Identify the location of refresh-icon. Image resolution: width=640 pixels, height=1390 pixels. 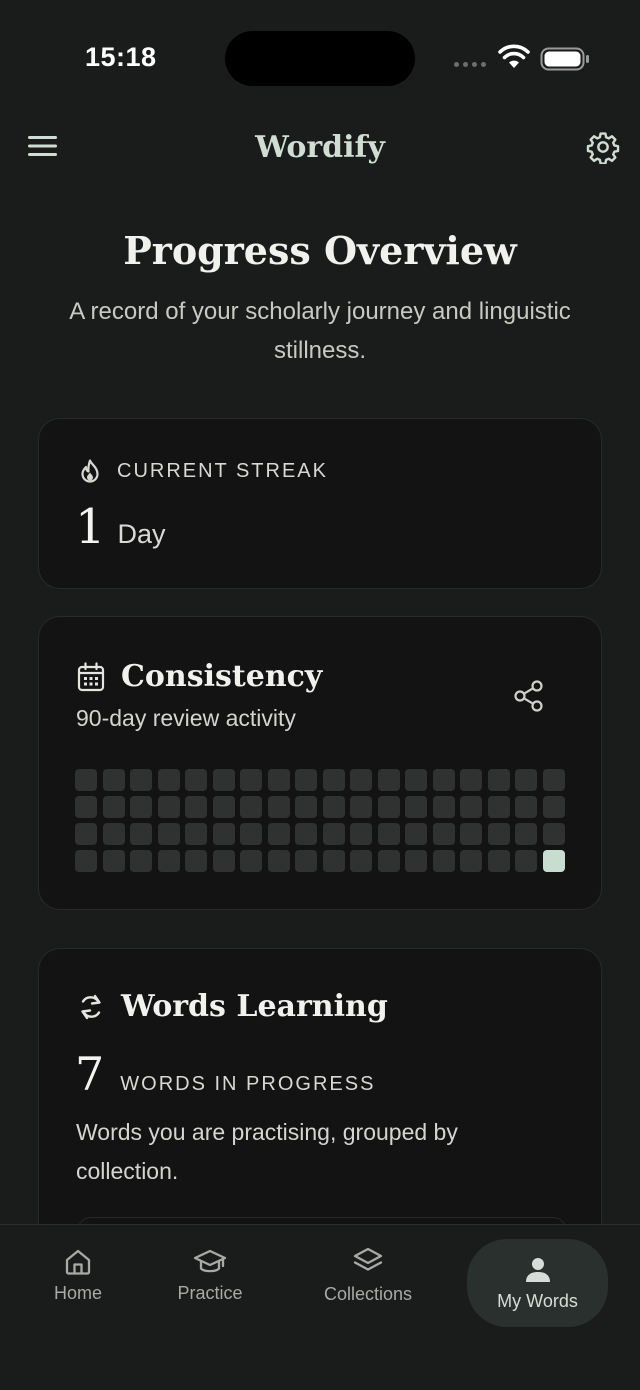
(91, 1006).